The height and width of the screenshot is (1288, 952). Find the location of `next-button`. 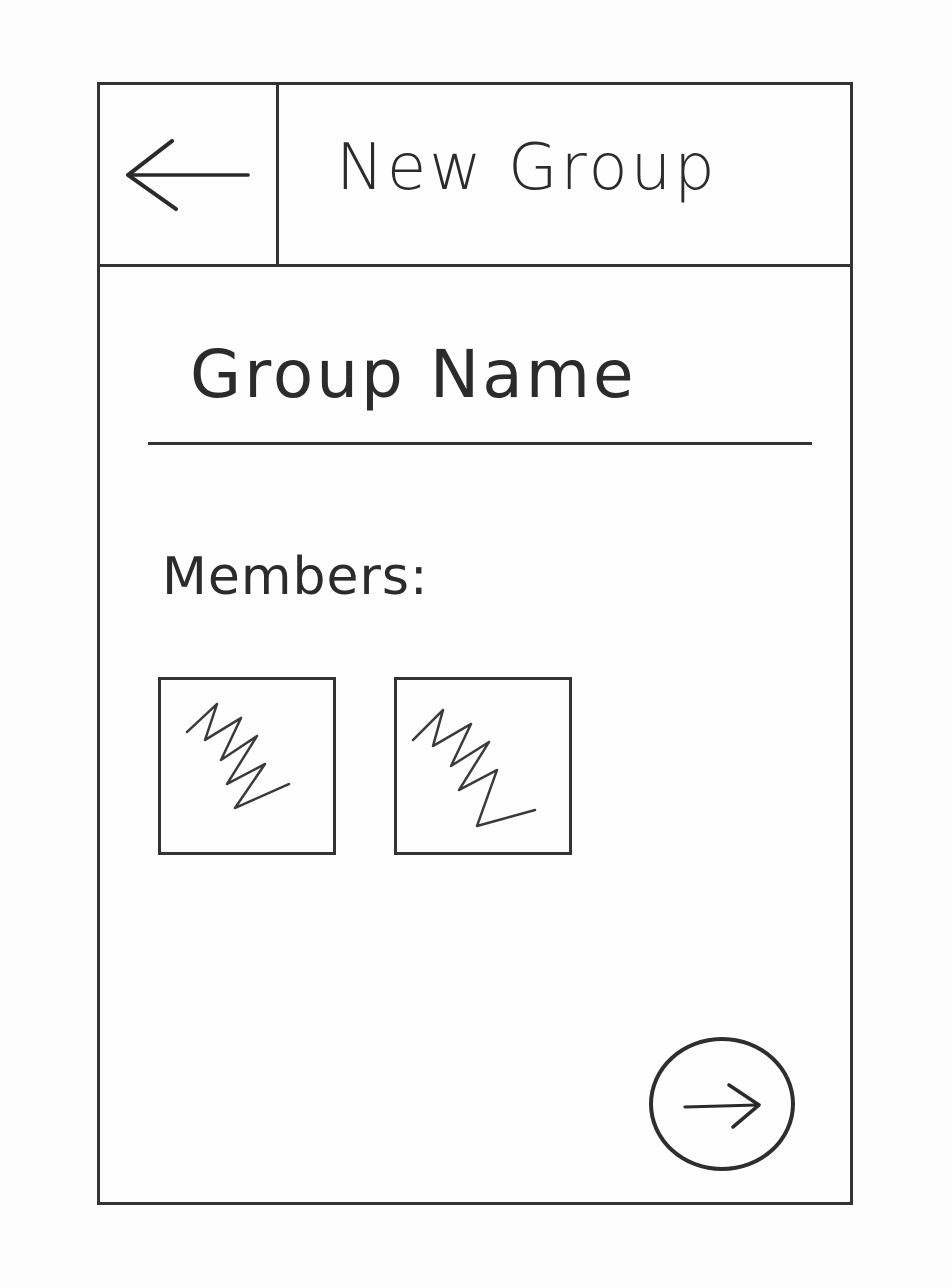

next-button is located at coordinates (722, 1104).